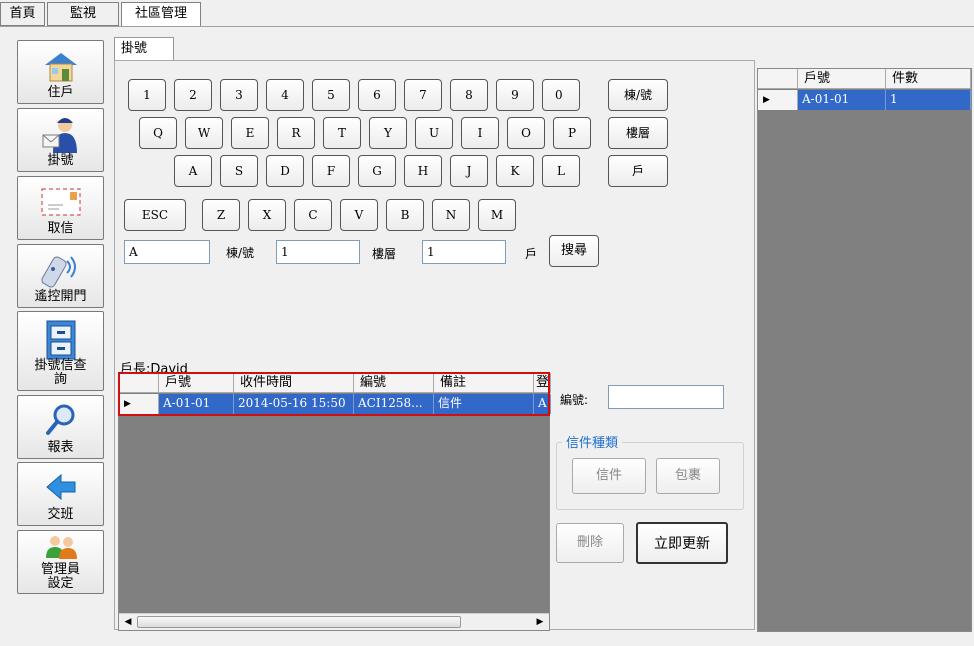 The height and width of the screenshot is (646, 974). Describe the element at coordinates (480, 133) in the screenshot. I see `key-i: I` at that location.